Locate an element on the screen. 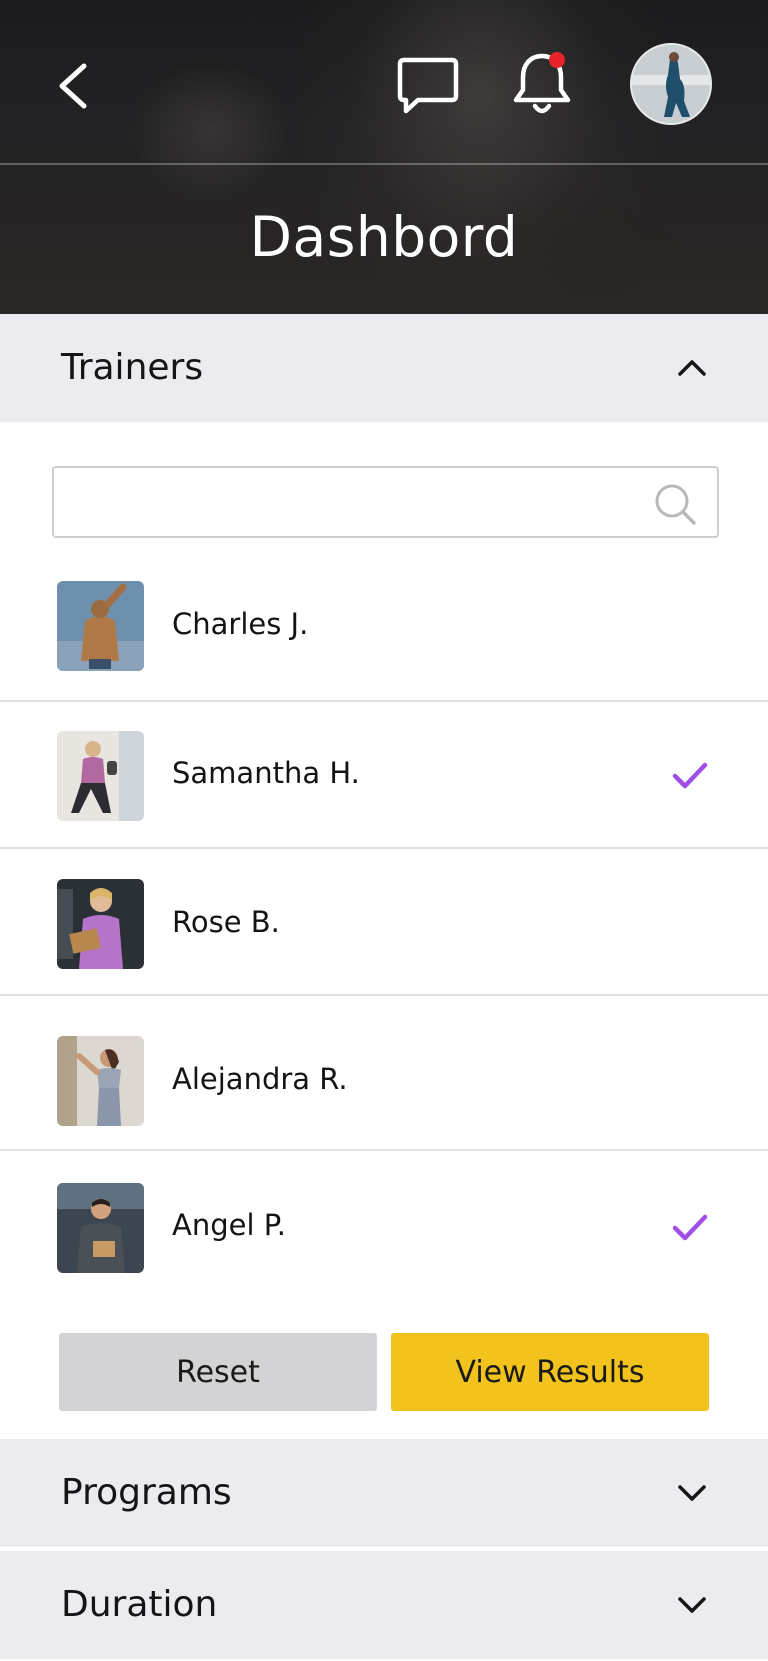  trainer-row-rose: Rose B. is located at coordinates (384, 922).